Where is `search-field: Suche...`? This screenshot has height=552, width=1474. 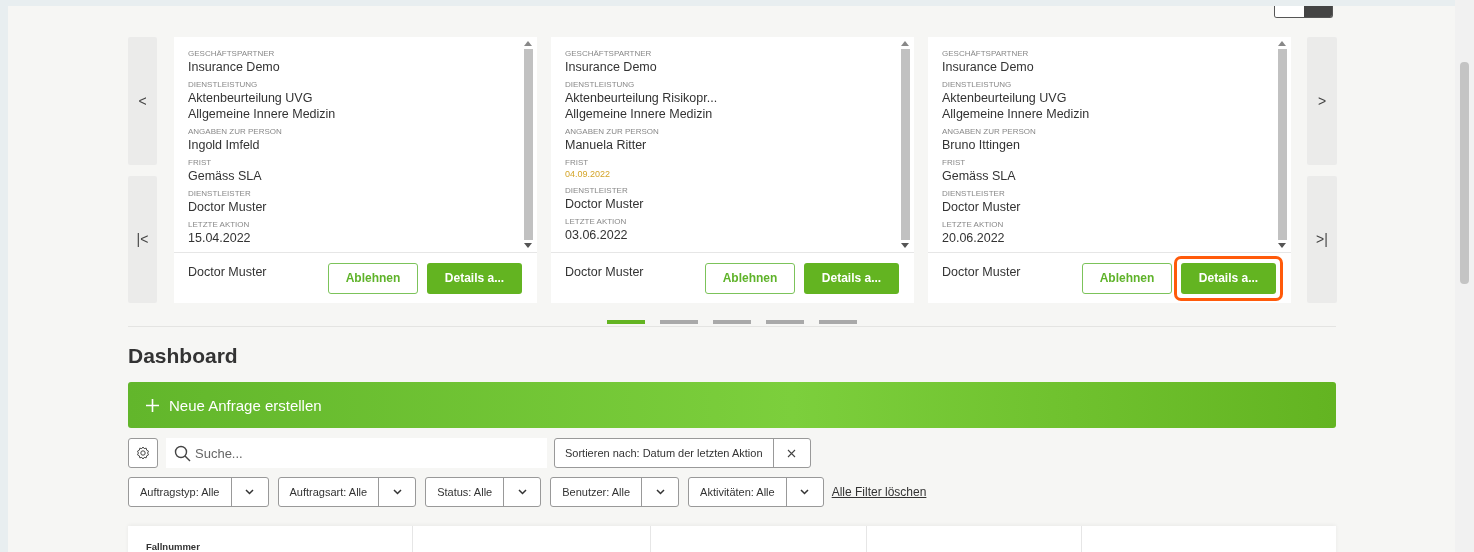 search-field: Suche... is located at coordinates (356, 453).